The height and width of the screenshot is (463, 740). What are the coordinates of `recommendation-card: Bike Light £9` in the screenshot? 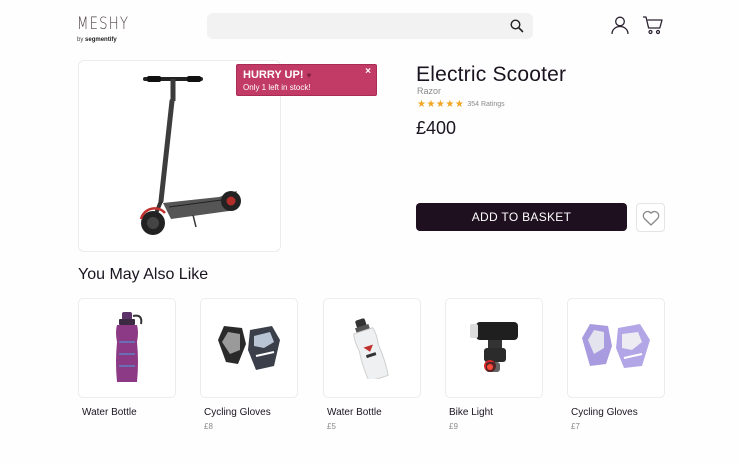 It's located at (494, 364).